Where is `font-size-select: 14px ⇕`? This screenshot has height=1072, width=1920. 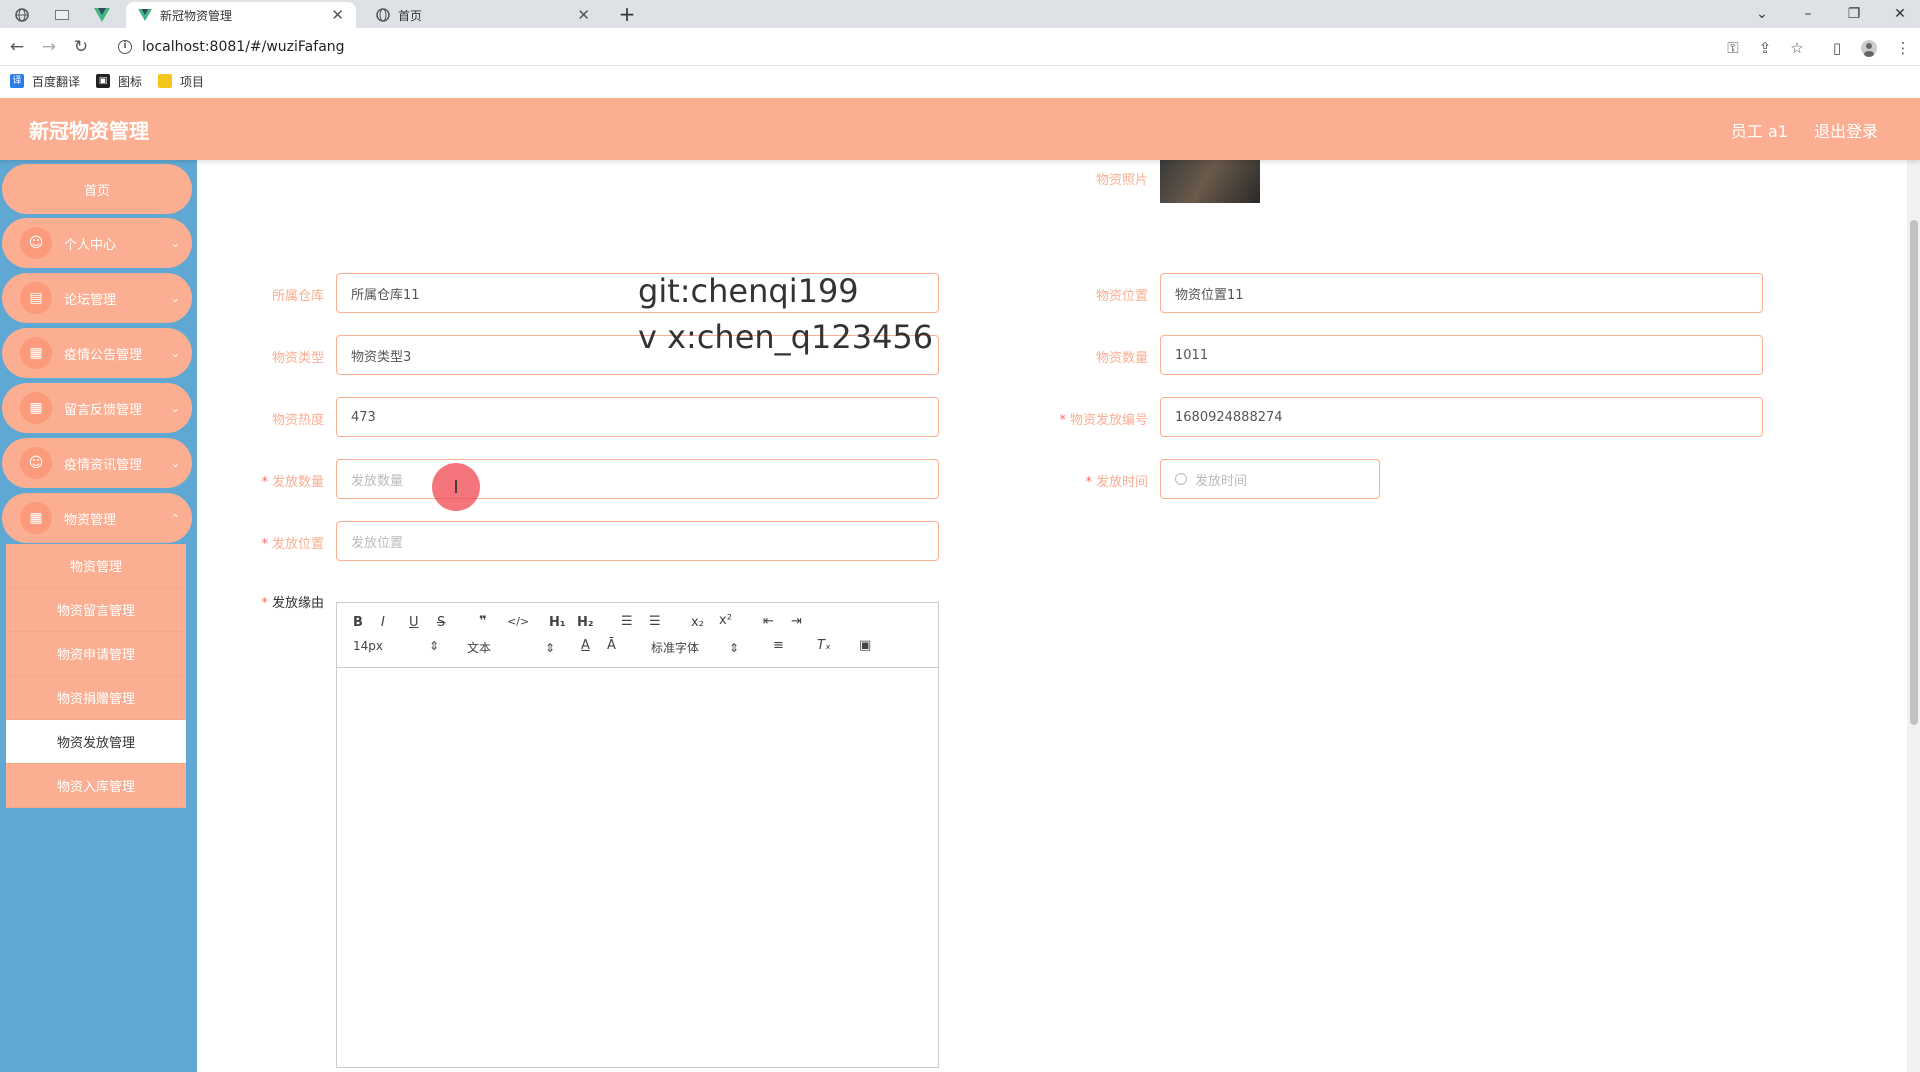
font-size-select: 14px ⇕ is located at coordinates (396, 646).